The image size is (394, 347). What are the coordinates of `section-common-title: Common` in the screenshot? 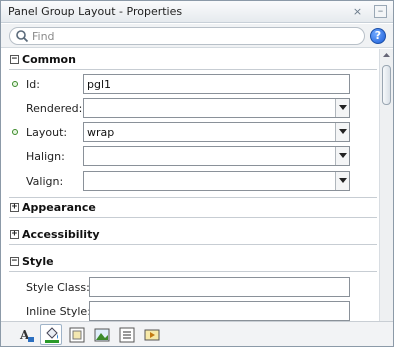 It's located at (49, 59).